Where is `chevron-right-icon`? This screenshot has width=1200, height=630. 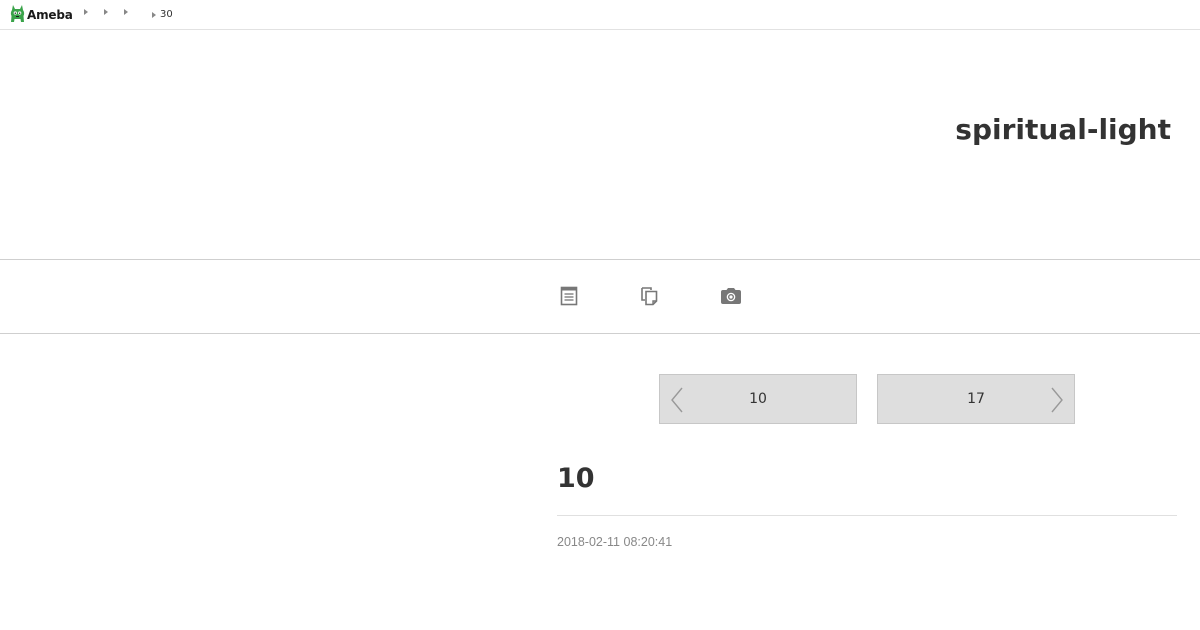
chevron-right-icon is located at coordinates (1057, 400).